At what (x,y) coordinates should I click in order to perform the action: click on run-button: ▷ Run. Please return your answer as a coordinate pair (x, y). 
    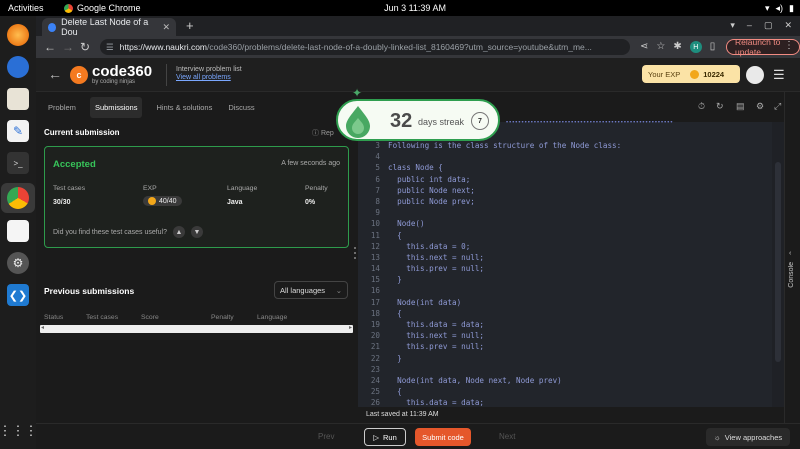
    Looking at the image, I should click on (385, 437).